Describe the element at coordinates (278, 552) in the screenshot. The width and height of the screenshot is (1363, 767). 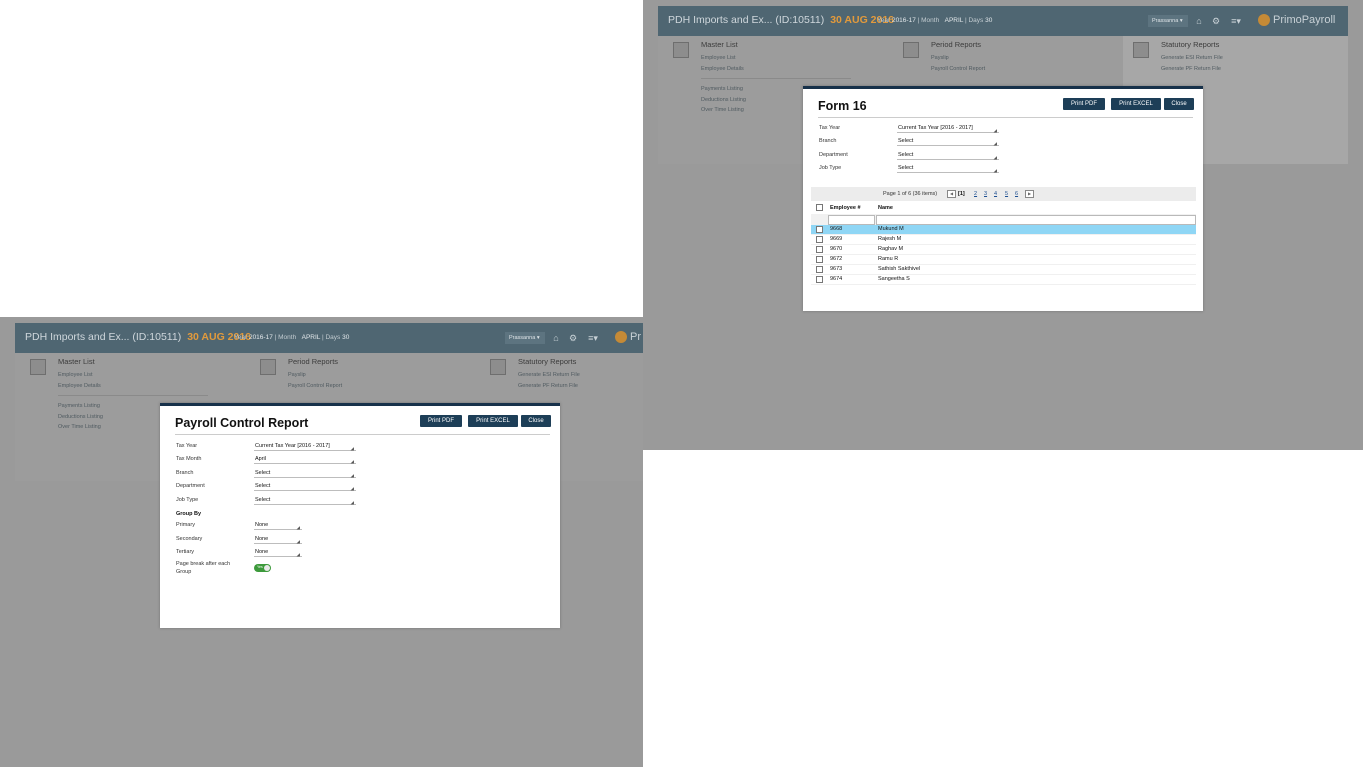
I see `tertiary-group-select: None ◢` at that location.